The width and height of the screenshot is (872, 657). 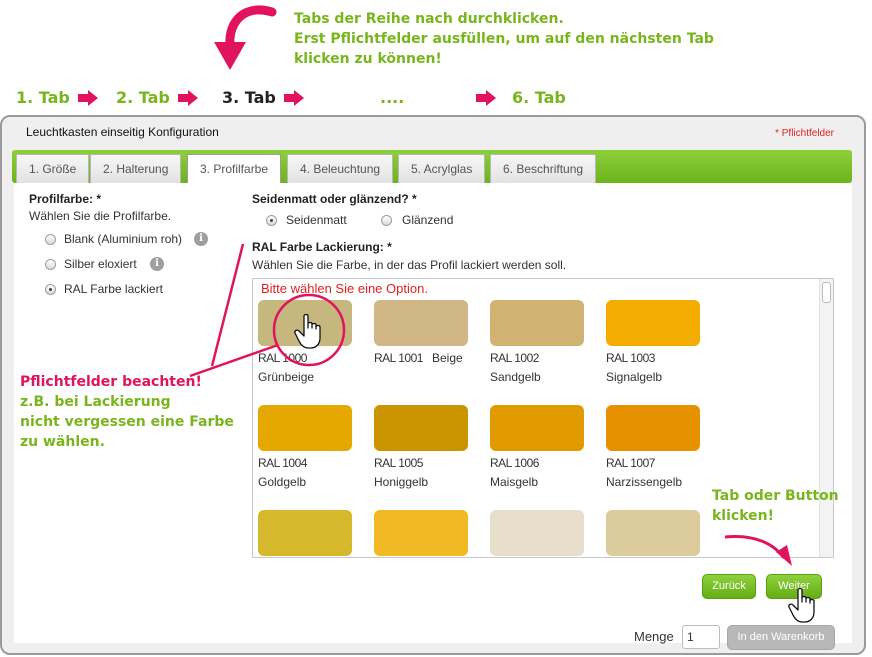 What do you see at coordinates (442, 168) in the screenshot?
I see `tab-acrylglas: 5. Acrylglas` at bounding box center [442, 168].